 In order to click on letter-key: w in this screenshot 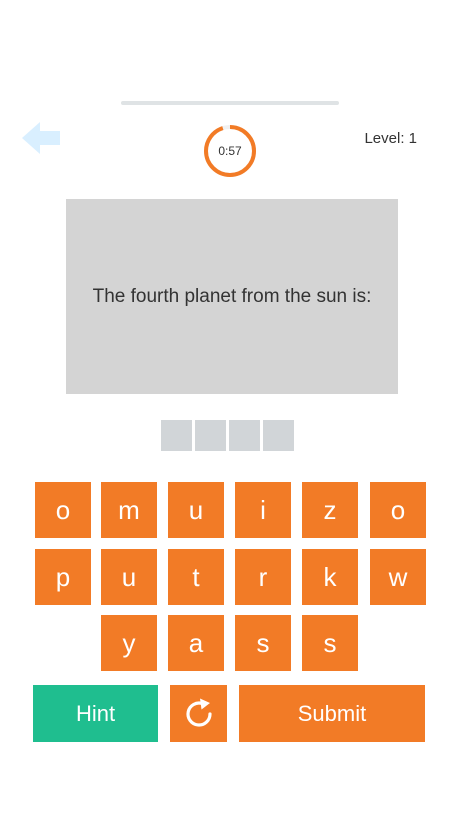, I will do `click(398, 577)`.